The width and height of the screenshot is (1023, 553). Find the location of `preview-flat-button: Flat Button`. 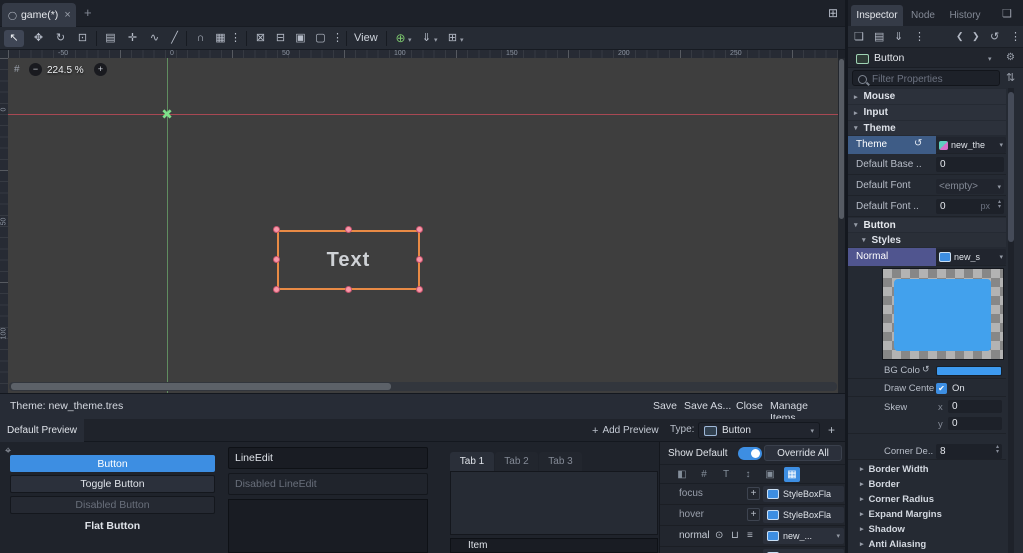

preview-flat-button: Flat Button is located at coordinates (112, 526).